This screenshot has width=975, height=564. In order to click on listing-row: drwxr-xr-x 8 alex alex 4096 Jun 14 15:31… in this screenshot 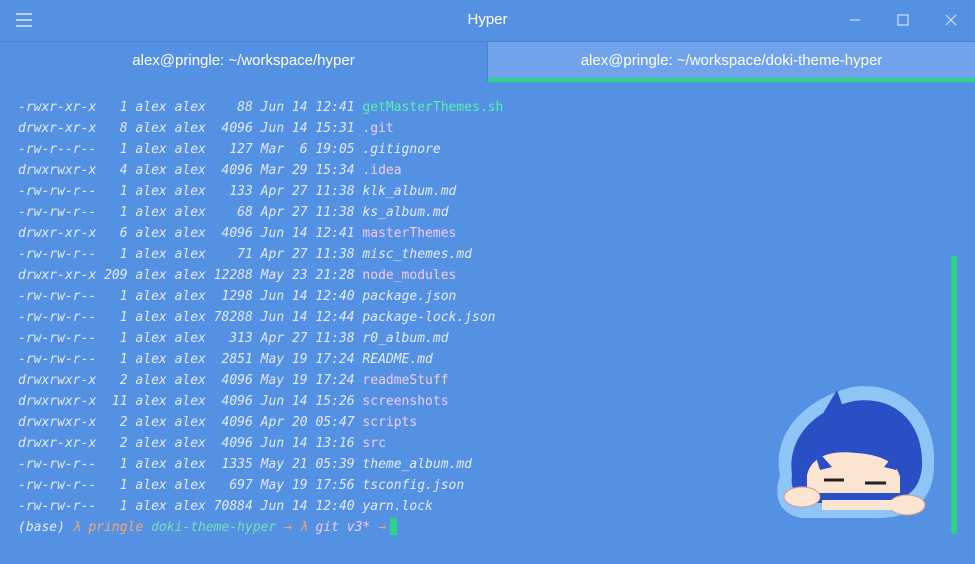, I will do `click(483, 128)`.